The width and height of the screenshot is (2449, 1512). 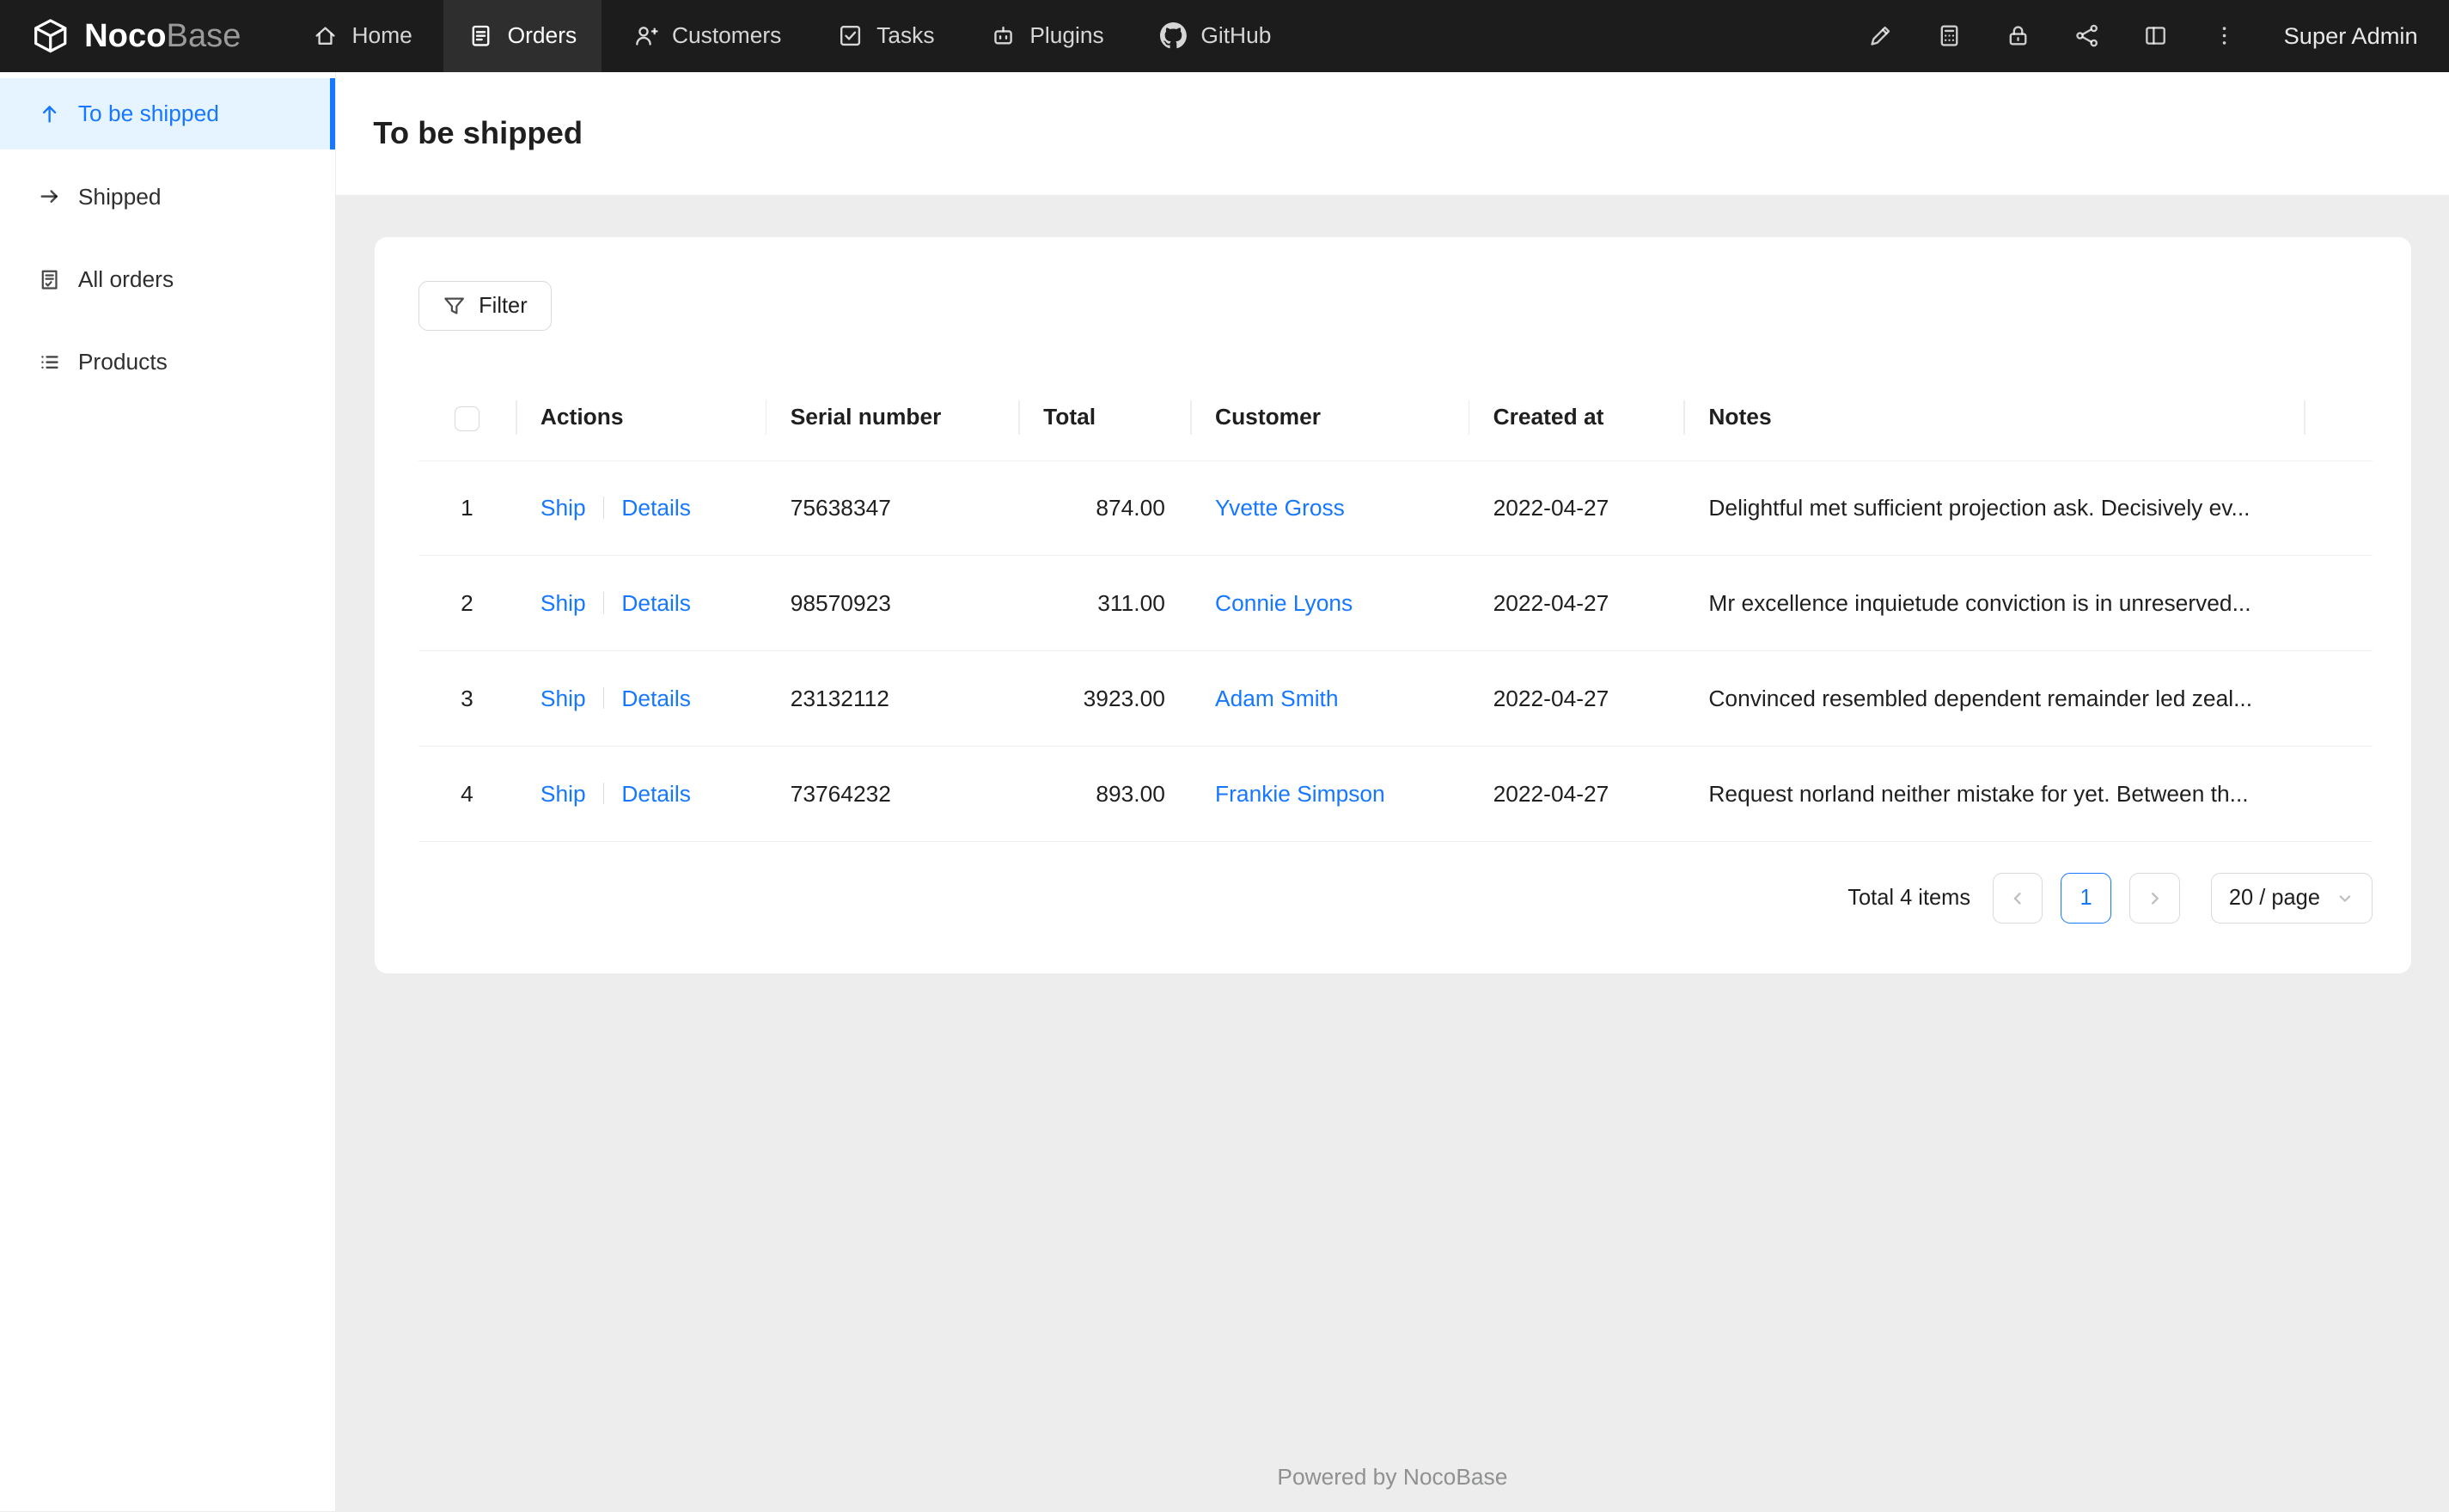 I want to click on user-menu: Super Admin, so click(x=2351, y=36).